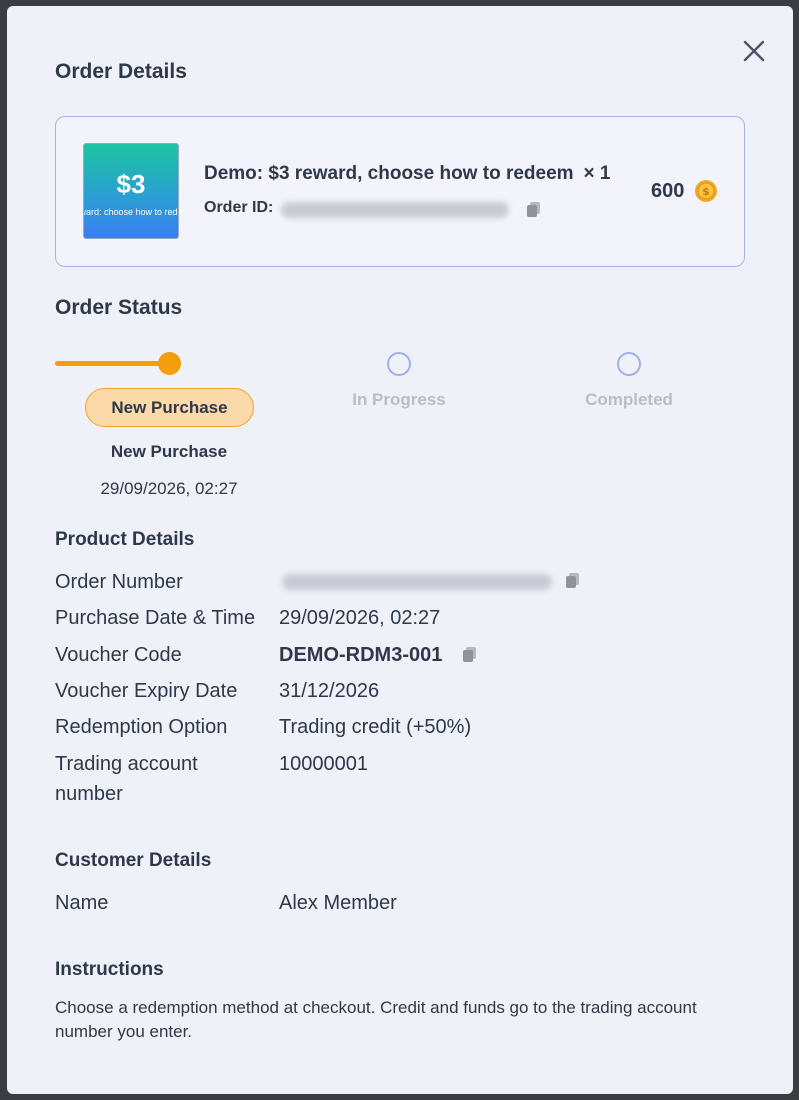 The image size is (799, 1100). I want to click on thumbnail-caption: ward: choose how to rede, so click(131, 212).